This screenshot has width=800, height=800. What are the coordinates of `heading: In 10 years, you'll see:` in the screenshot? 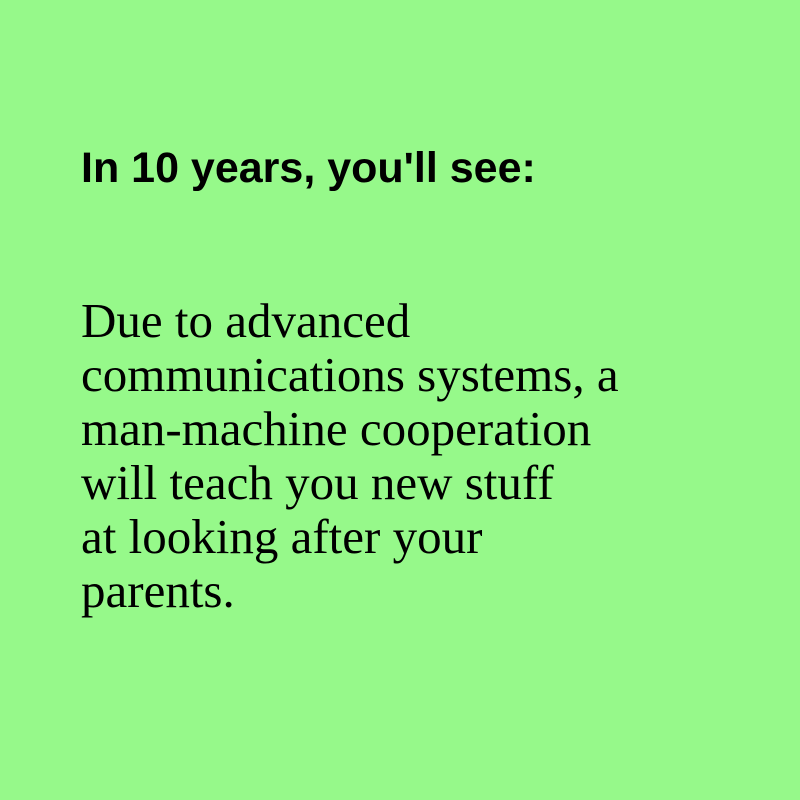 It's located at (308, 168).